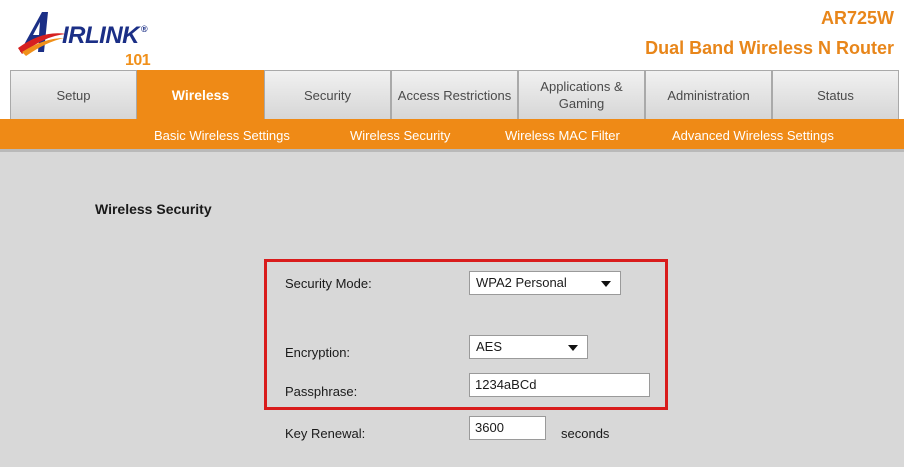  What do you see at coordinates (42, 34) in the screenshot?
I see `logo-swoosh-icon` at bounding box center [42, 34].